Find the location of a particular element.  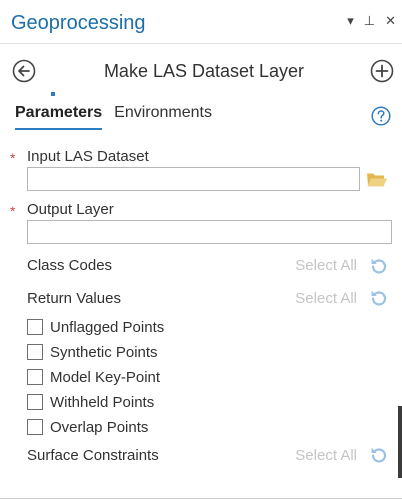

help-circle-icon is located at coordinates (381, 116).